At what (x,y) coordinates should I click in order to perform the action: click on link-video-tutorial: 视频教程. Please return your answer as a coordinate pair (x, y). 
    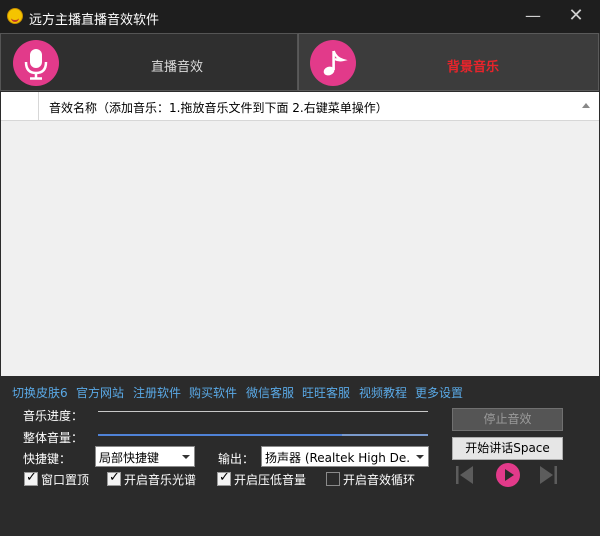
    Looking at the image, I should click on (383, 392).